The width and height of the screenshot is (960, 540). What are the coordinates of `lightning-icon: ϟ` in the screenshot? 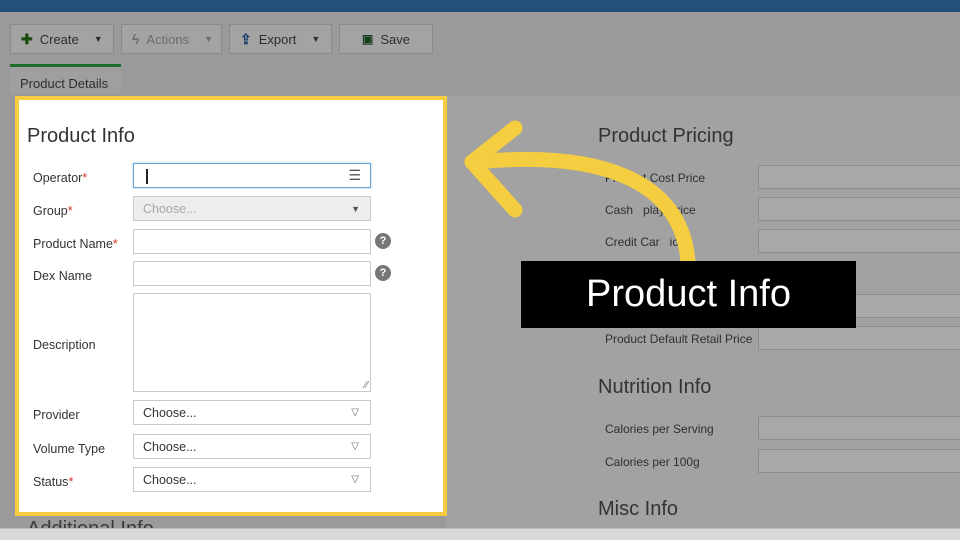 It's located at (136, 39).